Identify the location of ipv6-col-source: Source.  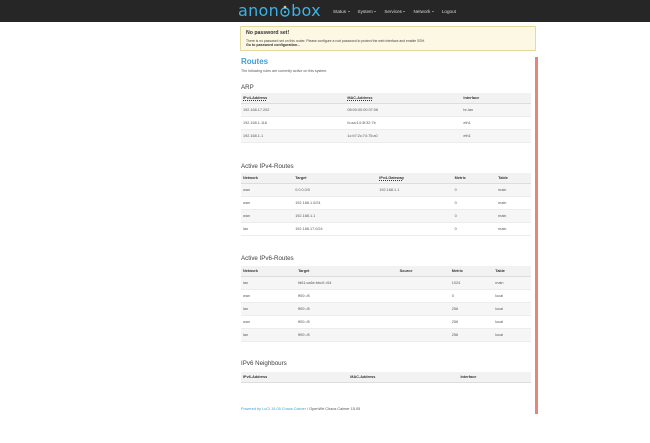
(423, 271).